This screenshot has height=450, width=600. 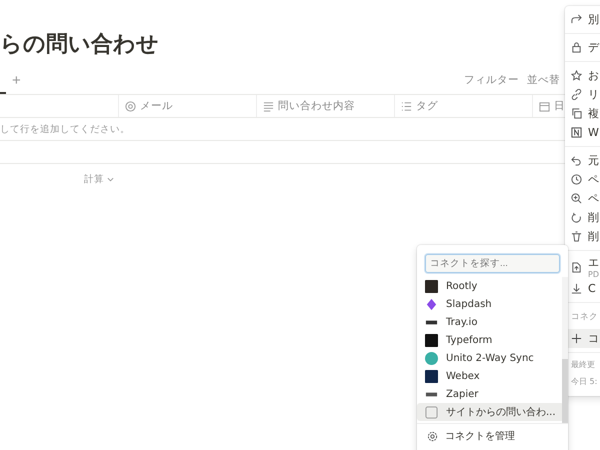 What do you see at coordinates (593, 47) in the screenshot?
I see `menu-item: デ` at bounding box center [593, 47].